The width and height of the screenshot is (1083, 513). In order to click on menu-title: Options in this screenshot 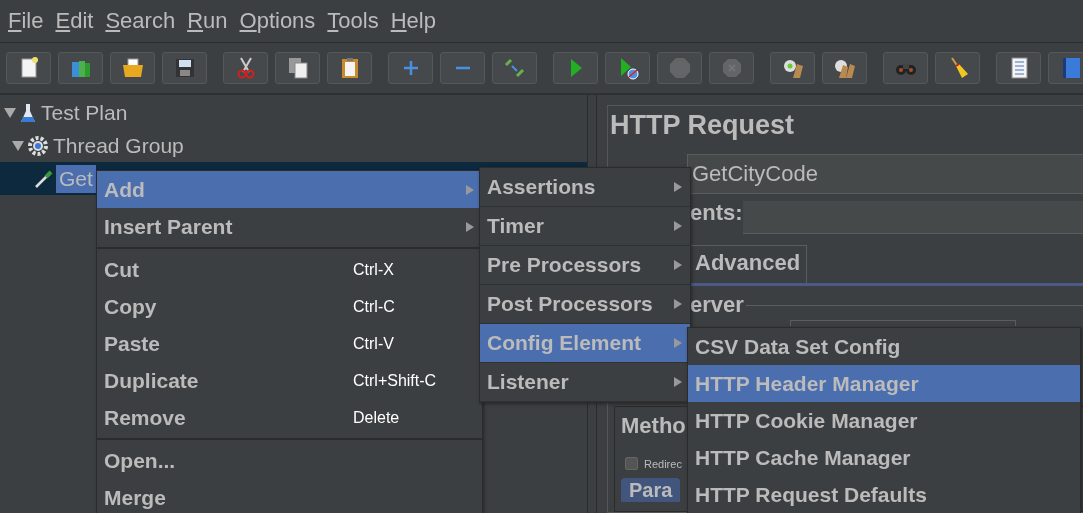, I will do `click(277, 21)`.